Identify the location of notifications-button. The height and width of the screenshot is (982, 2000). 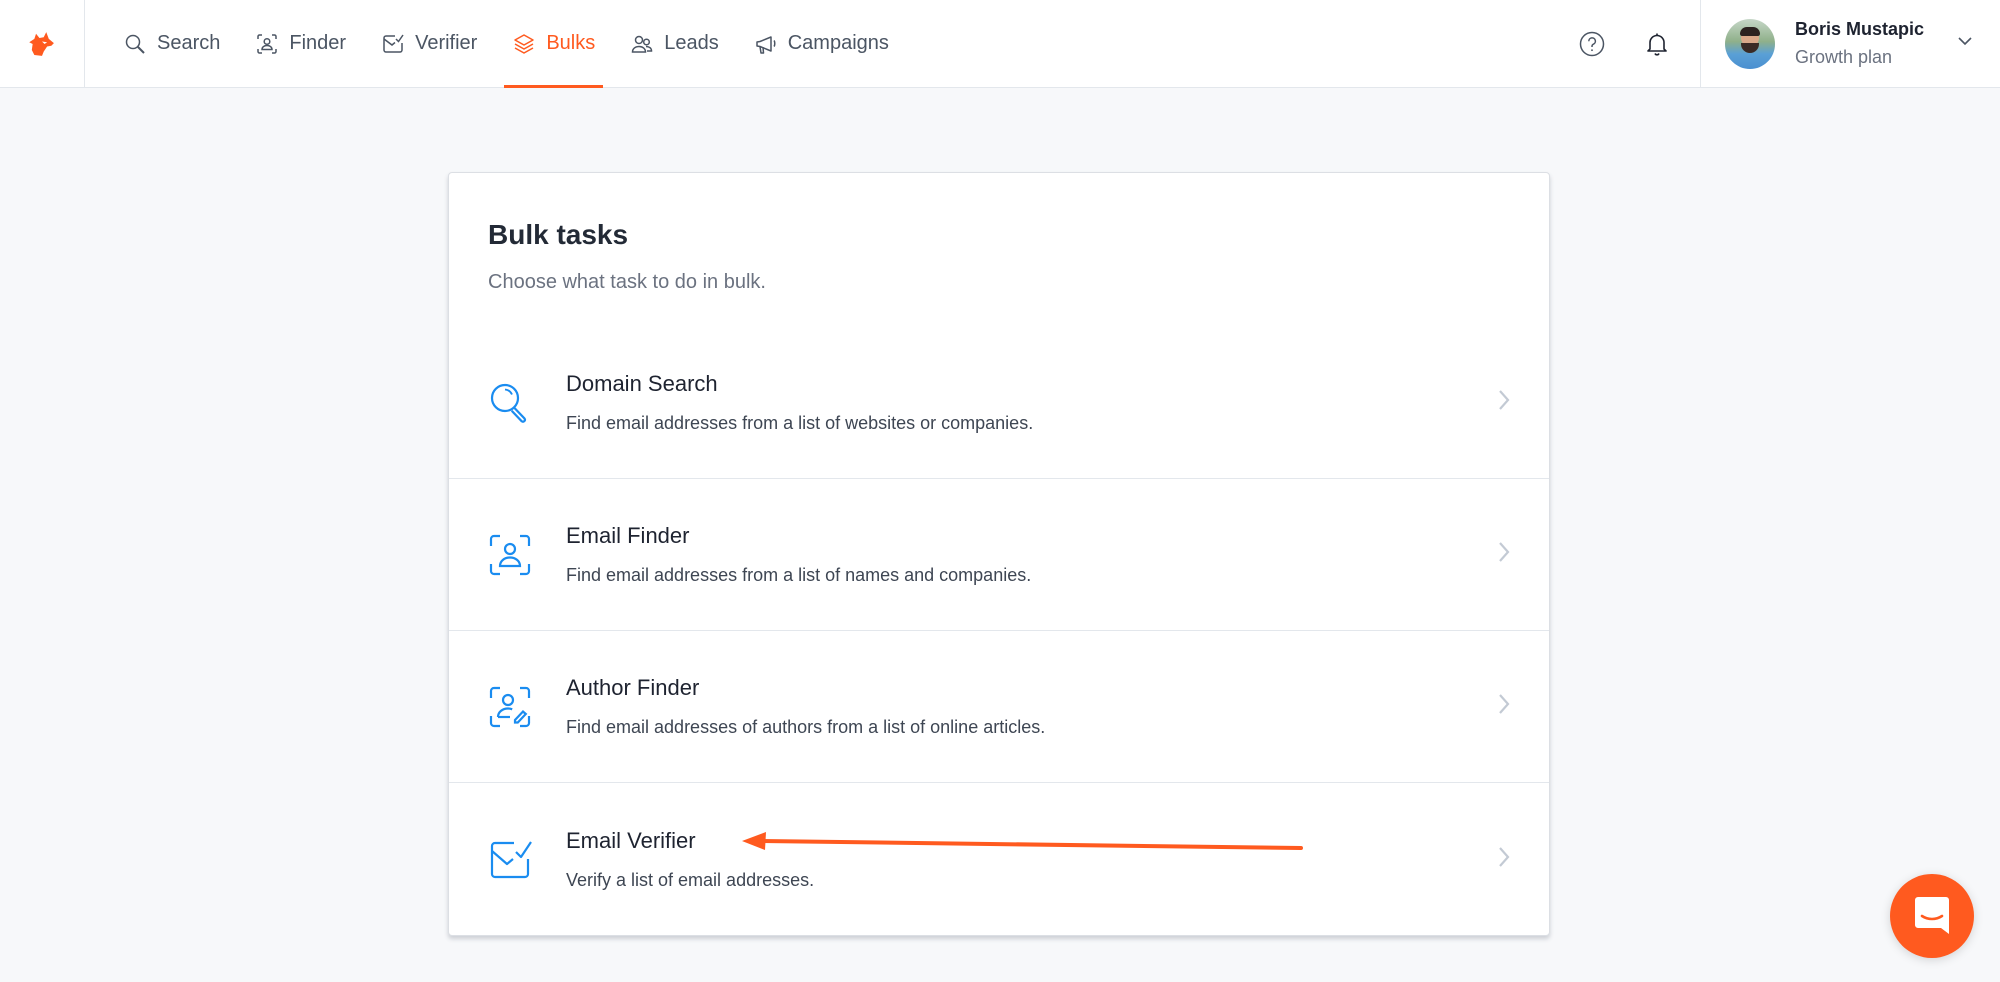
(1657, 44).